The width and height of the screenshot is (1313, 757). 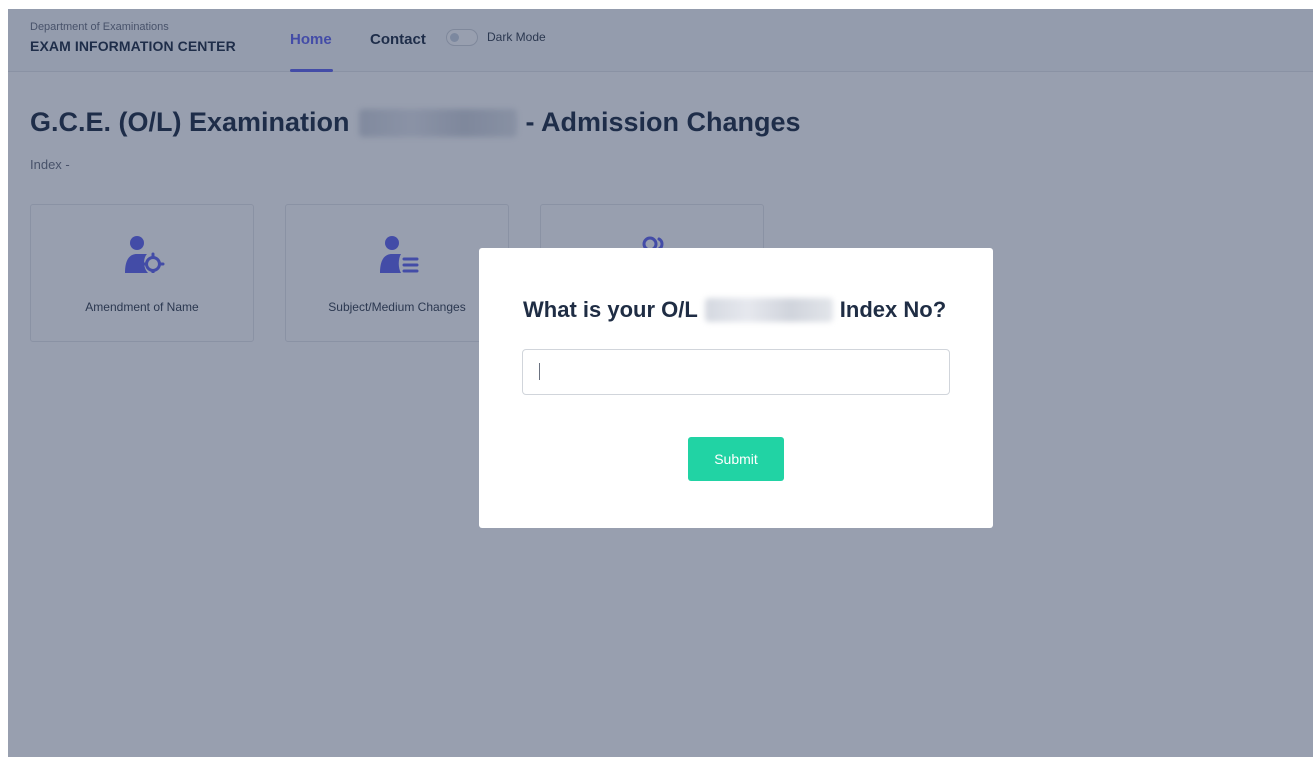 What do you see at coordinates (610, 309) in the screenshot?
I see `modal-question-prefix: What is your O/L` at bounding box center [610, 309].